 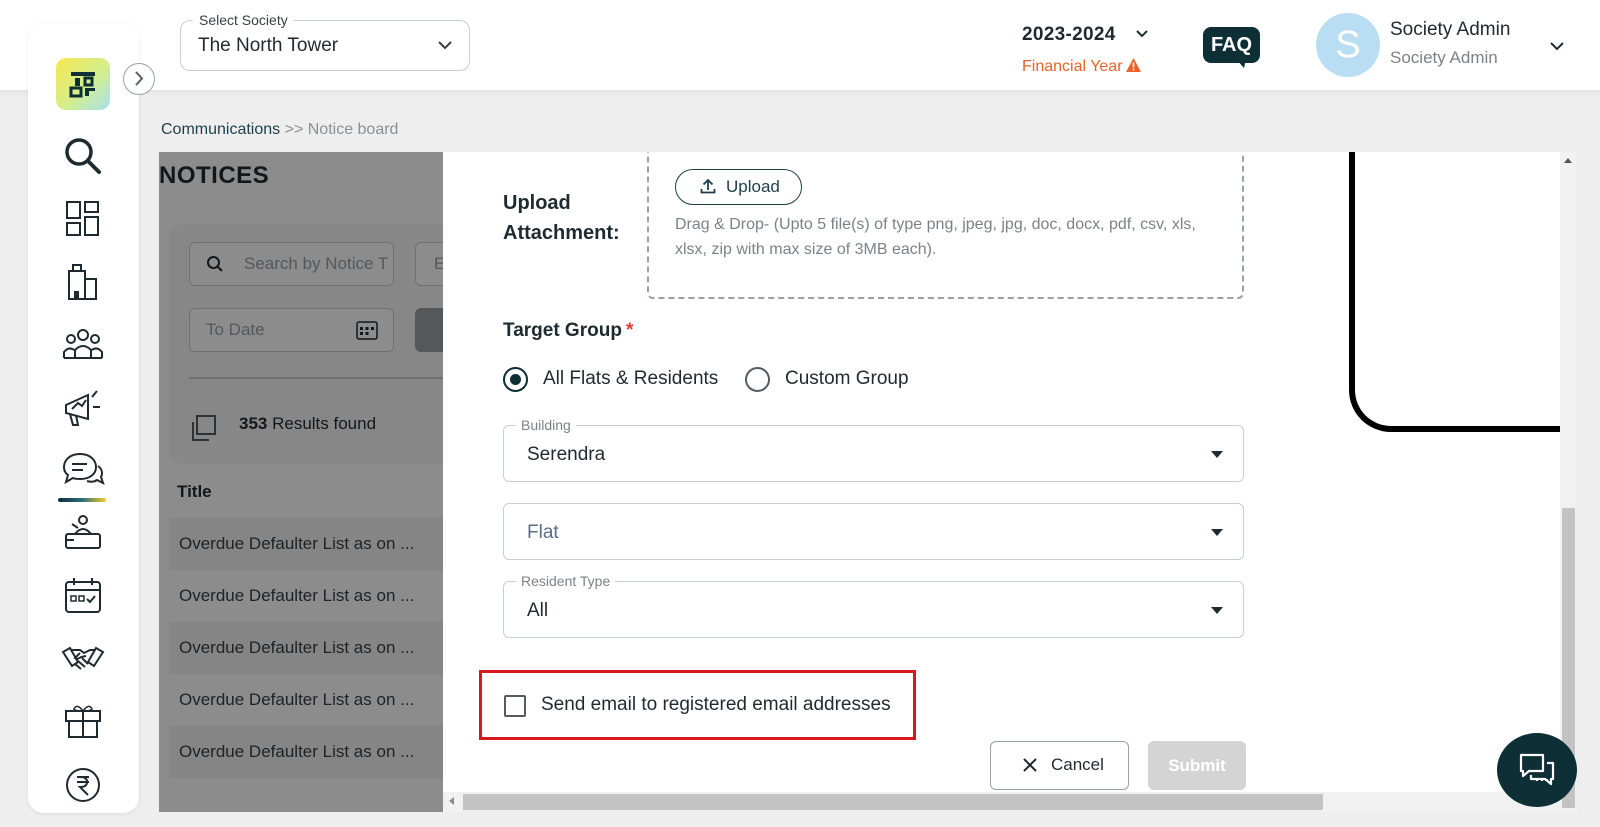 I want to click on sidebar-item-assets, so click(x=83, y=722).